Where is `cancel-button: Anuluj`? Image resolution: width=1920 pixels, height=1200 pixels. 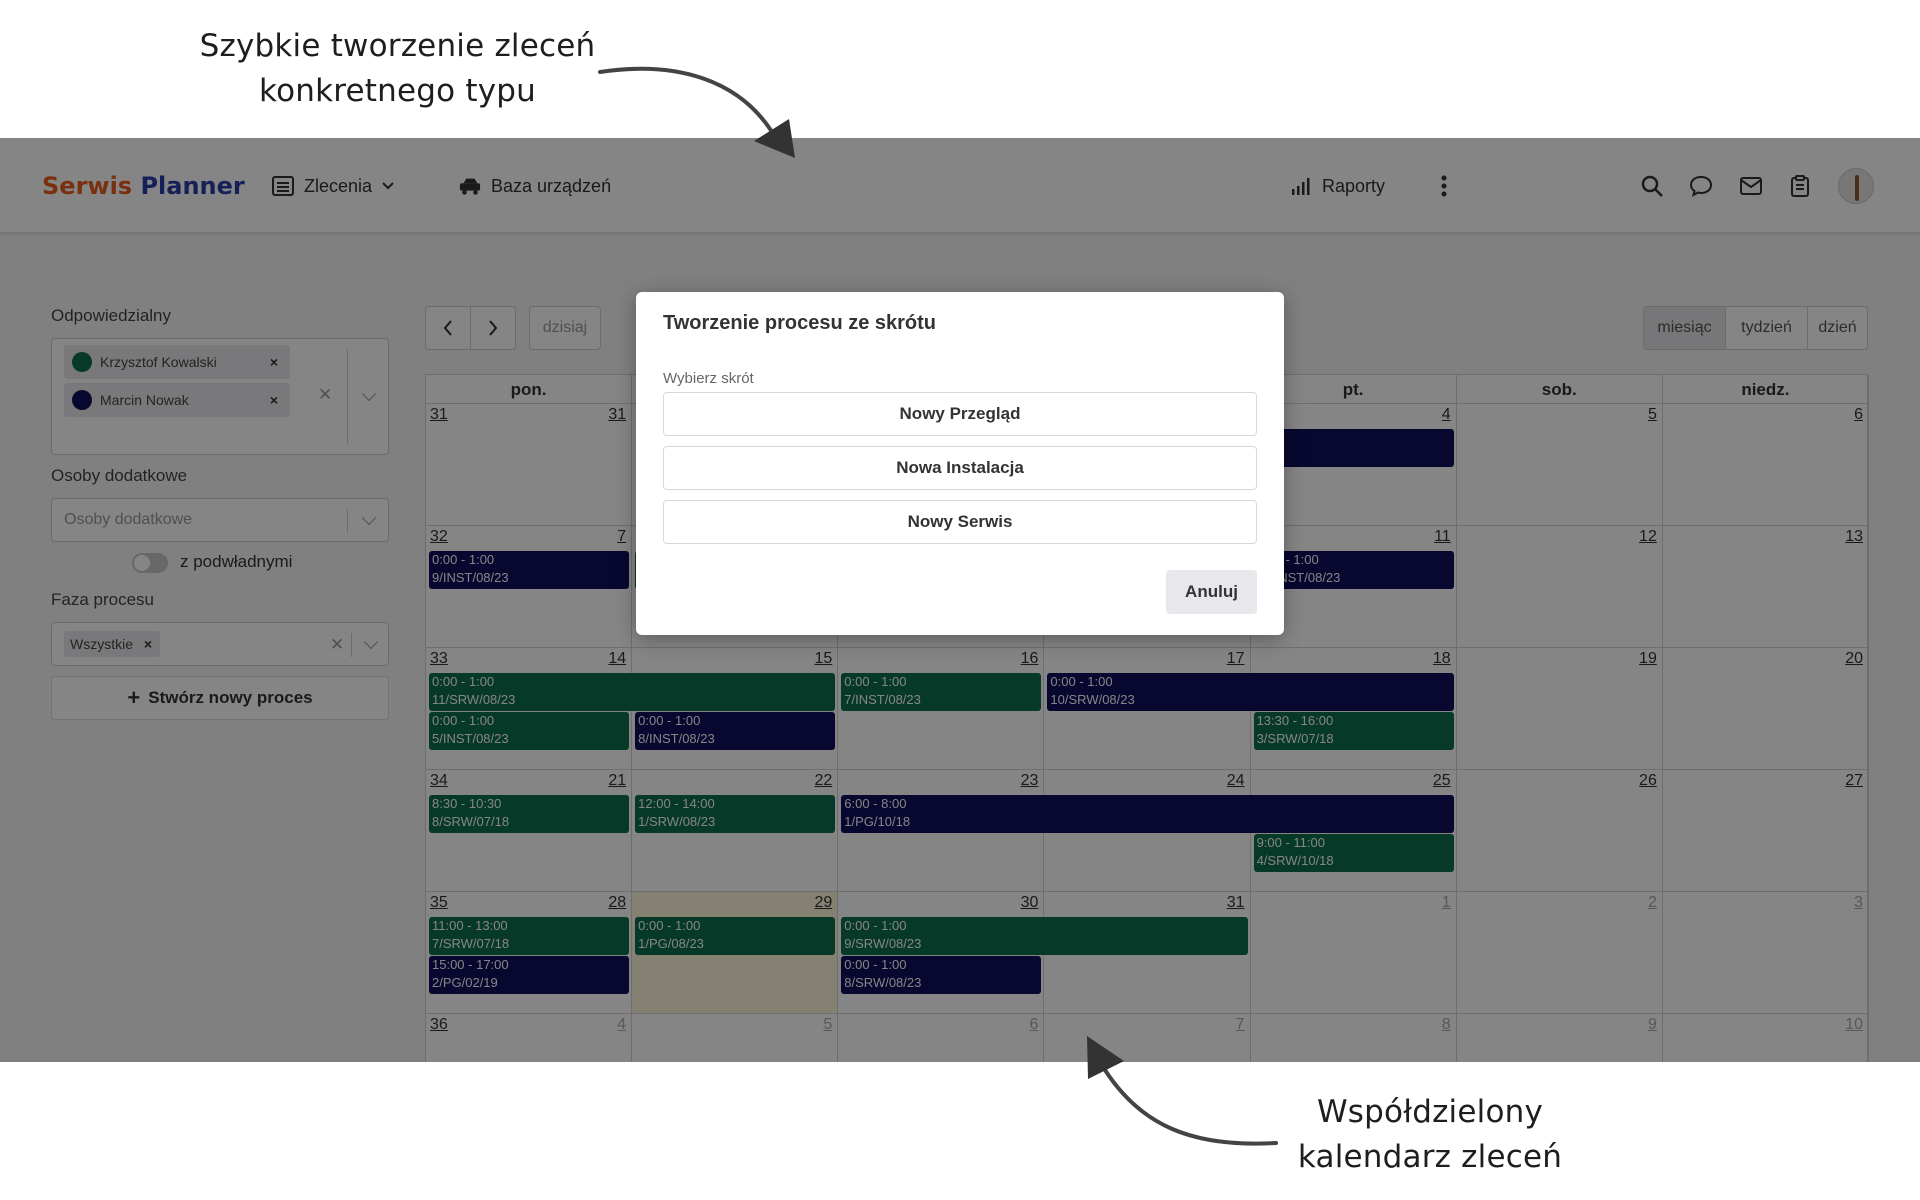 cancel-button: Anuluj is located at coordinates (1211, 592).